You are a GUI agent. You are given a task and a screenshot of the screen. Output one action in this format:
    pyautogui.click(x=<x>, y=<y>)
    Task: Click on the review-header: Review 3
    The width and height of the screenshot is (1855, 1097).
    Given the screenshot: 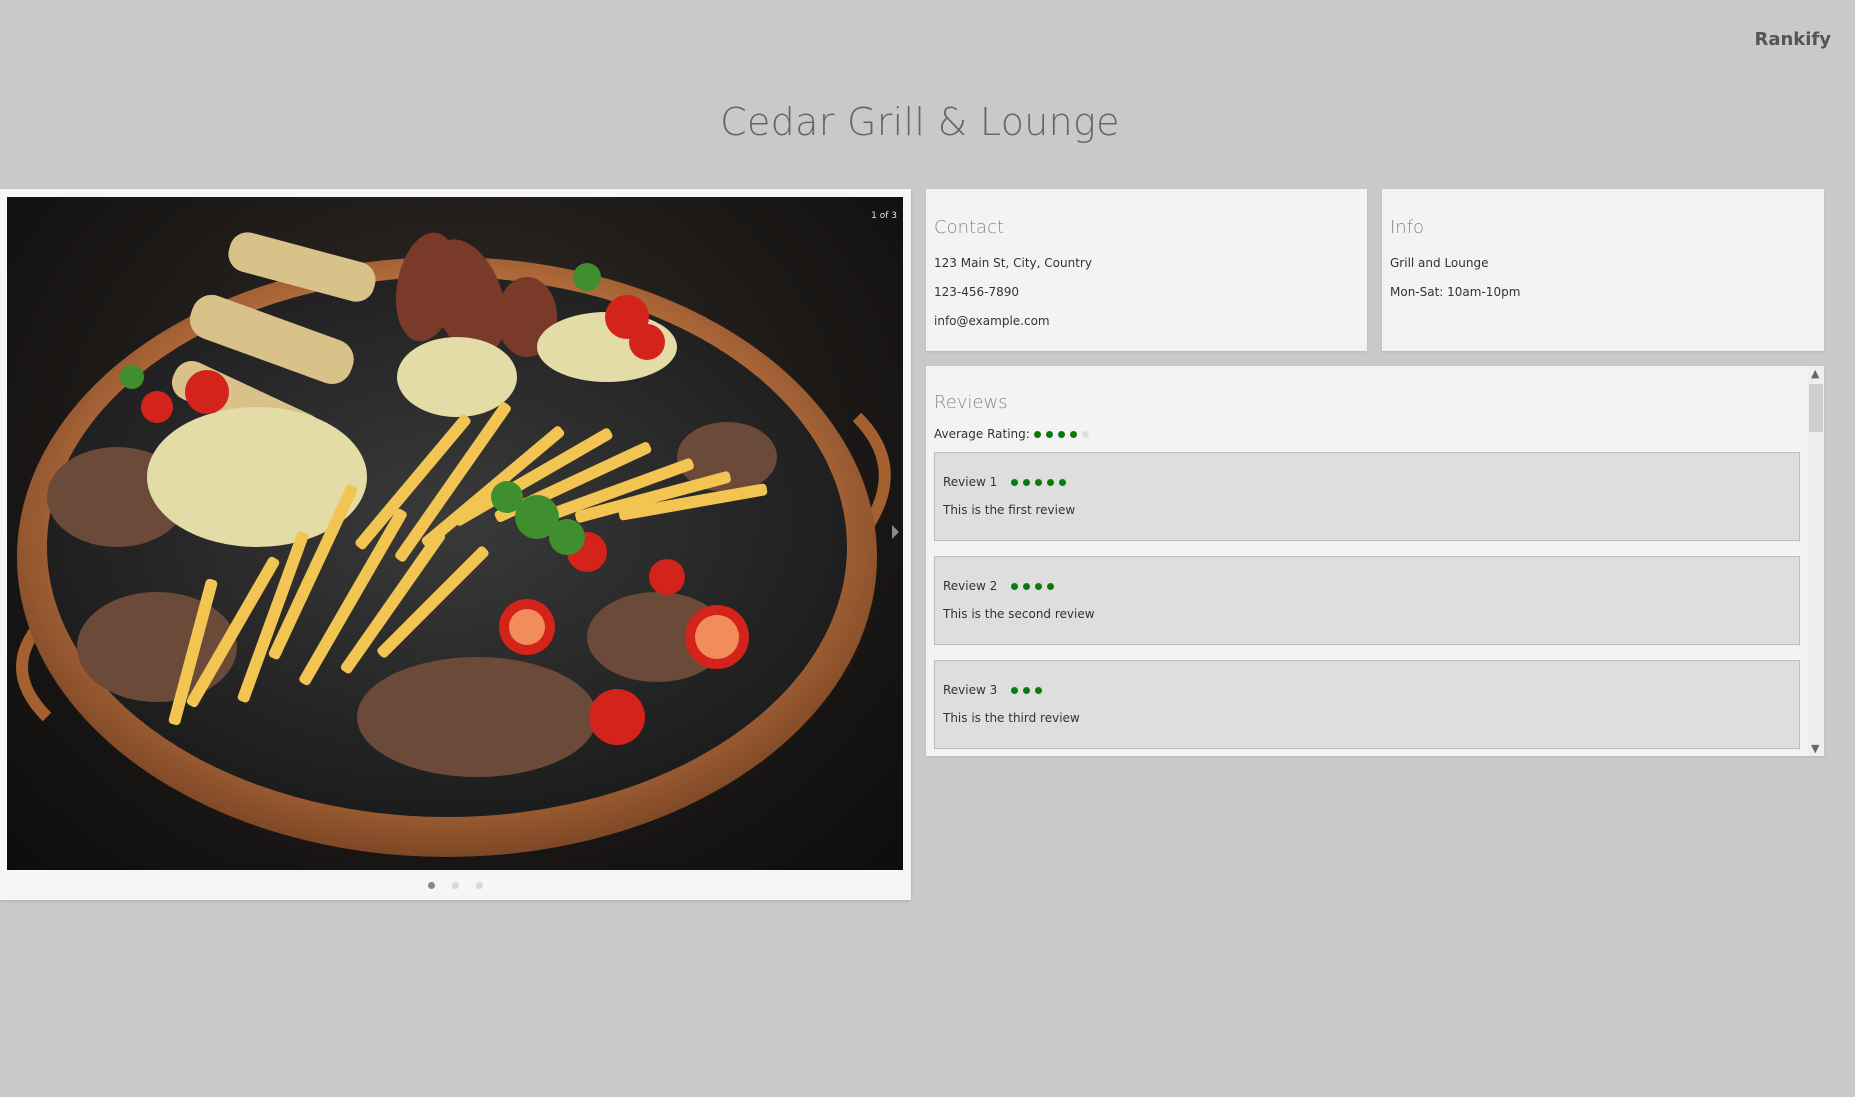 What is the action you would take?
    pyautogui.click(x=1367, y=690)
    